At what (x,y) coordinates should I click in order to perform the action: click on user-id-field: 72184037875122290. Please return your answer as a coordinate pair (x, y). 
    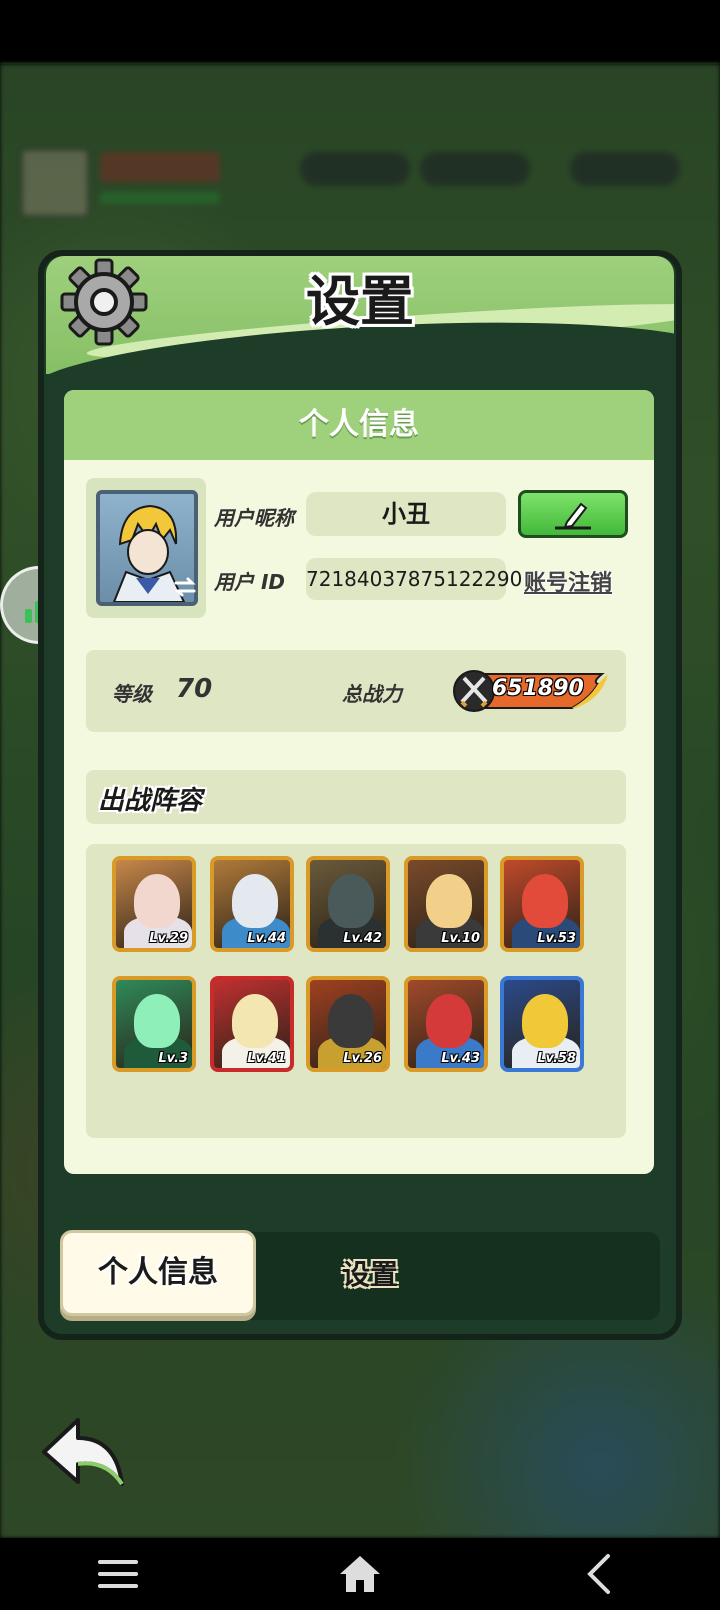
    Looking at the image, I should click on (414, 579).